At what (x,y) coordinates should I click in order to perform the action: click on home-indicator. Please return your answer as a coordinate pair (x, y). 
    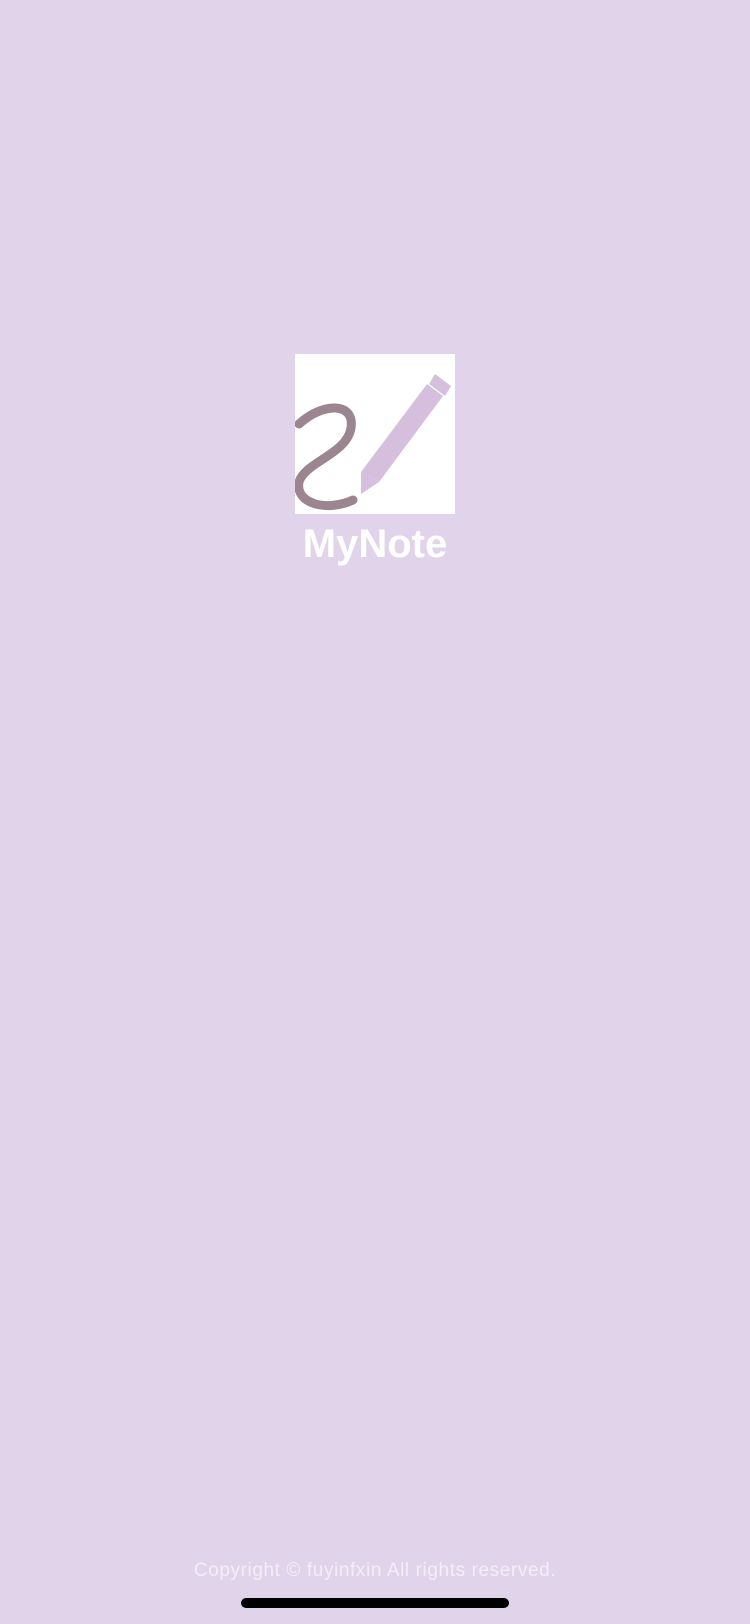
    Looking at the image, I should click on (375, 1603).